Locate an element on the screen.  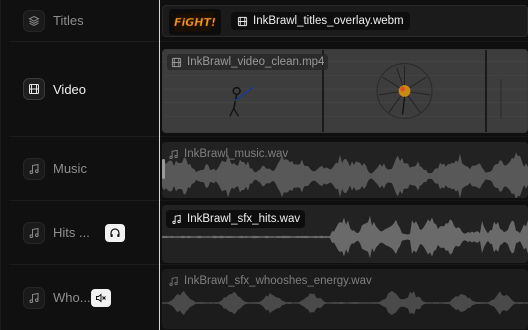
clip-filename-video: InkBrawl_video_clean.mp4 is located at coordinates (256, 62).